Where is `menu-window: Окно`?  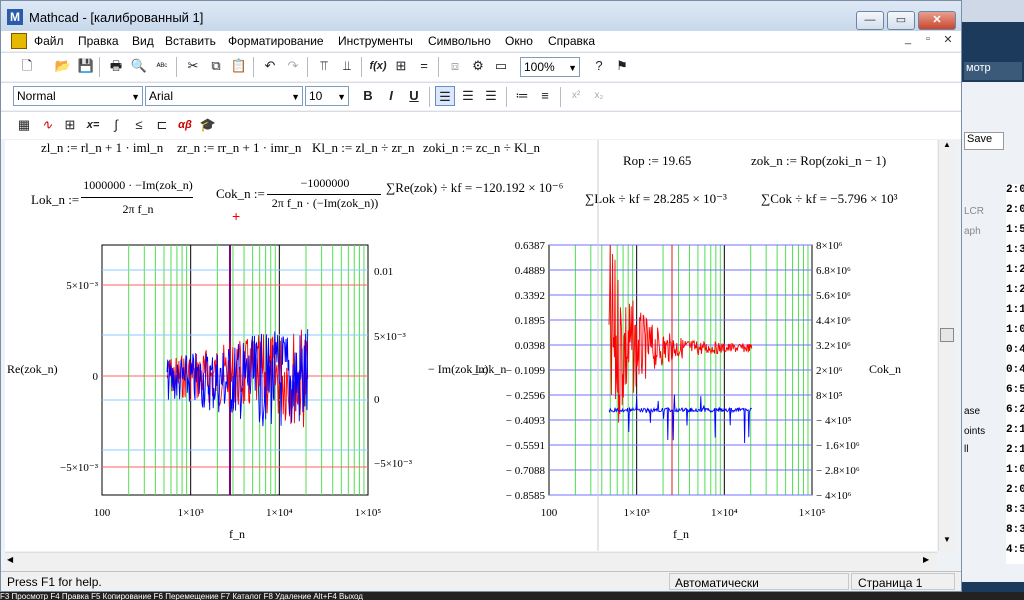 menu-window: Окно is located at coordinates (519, 41).